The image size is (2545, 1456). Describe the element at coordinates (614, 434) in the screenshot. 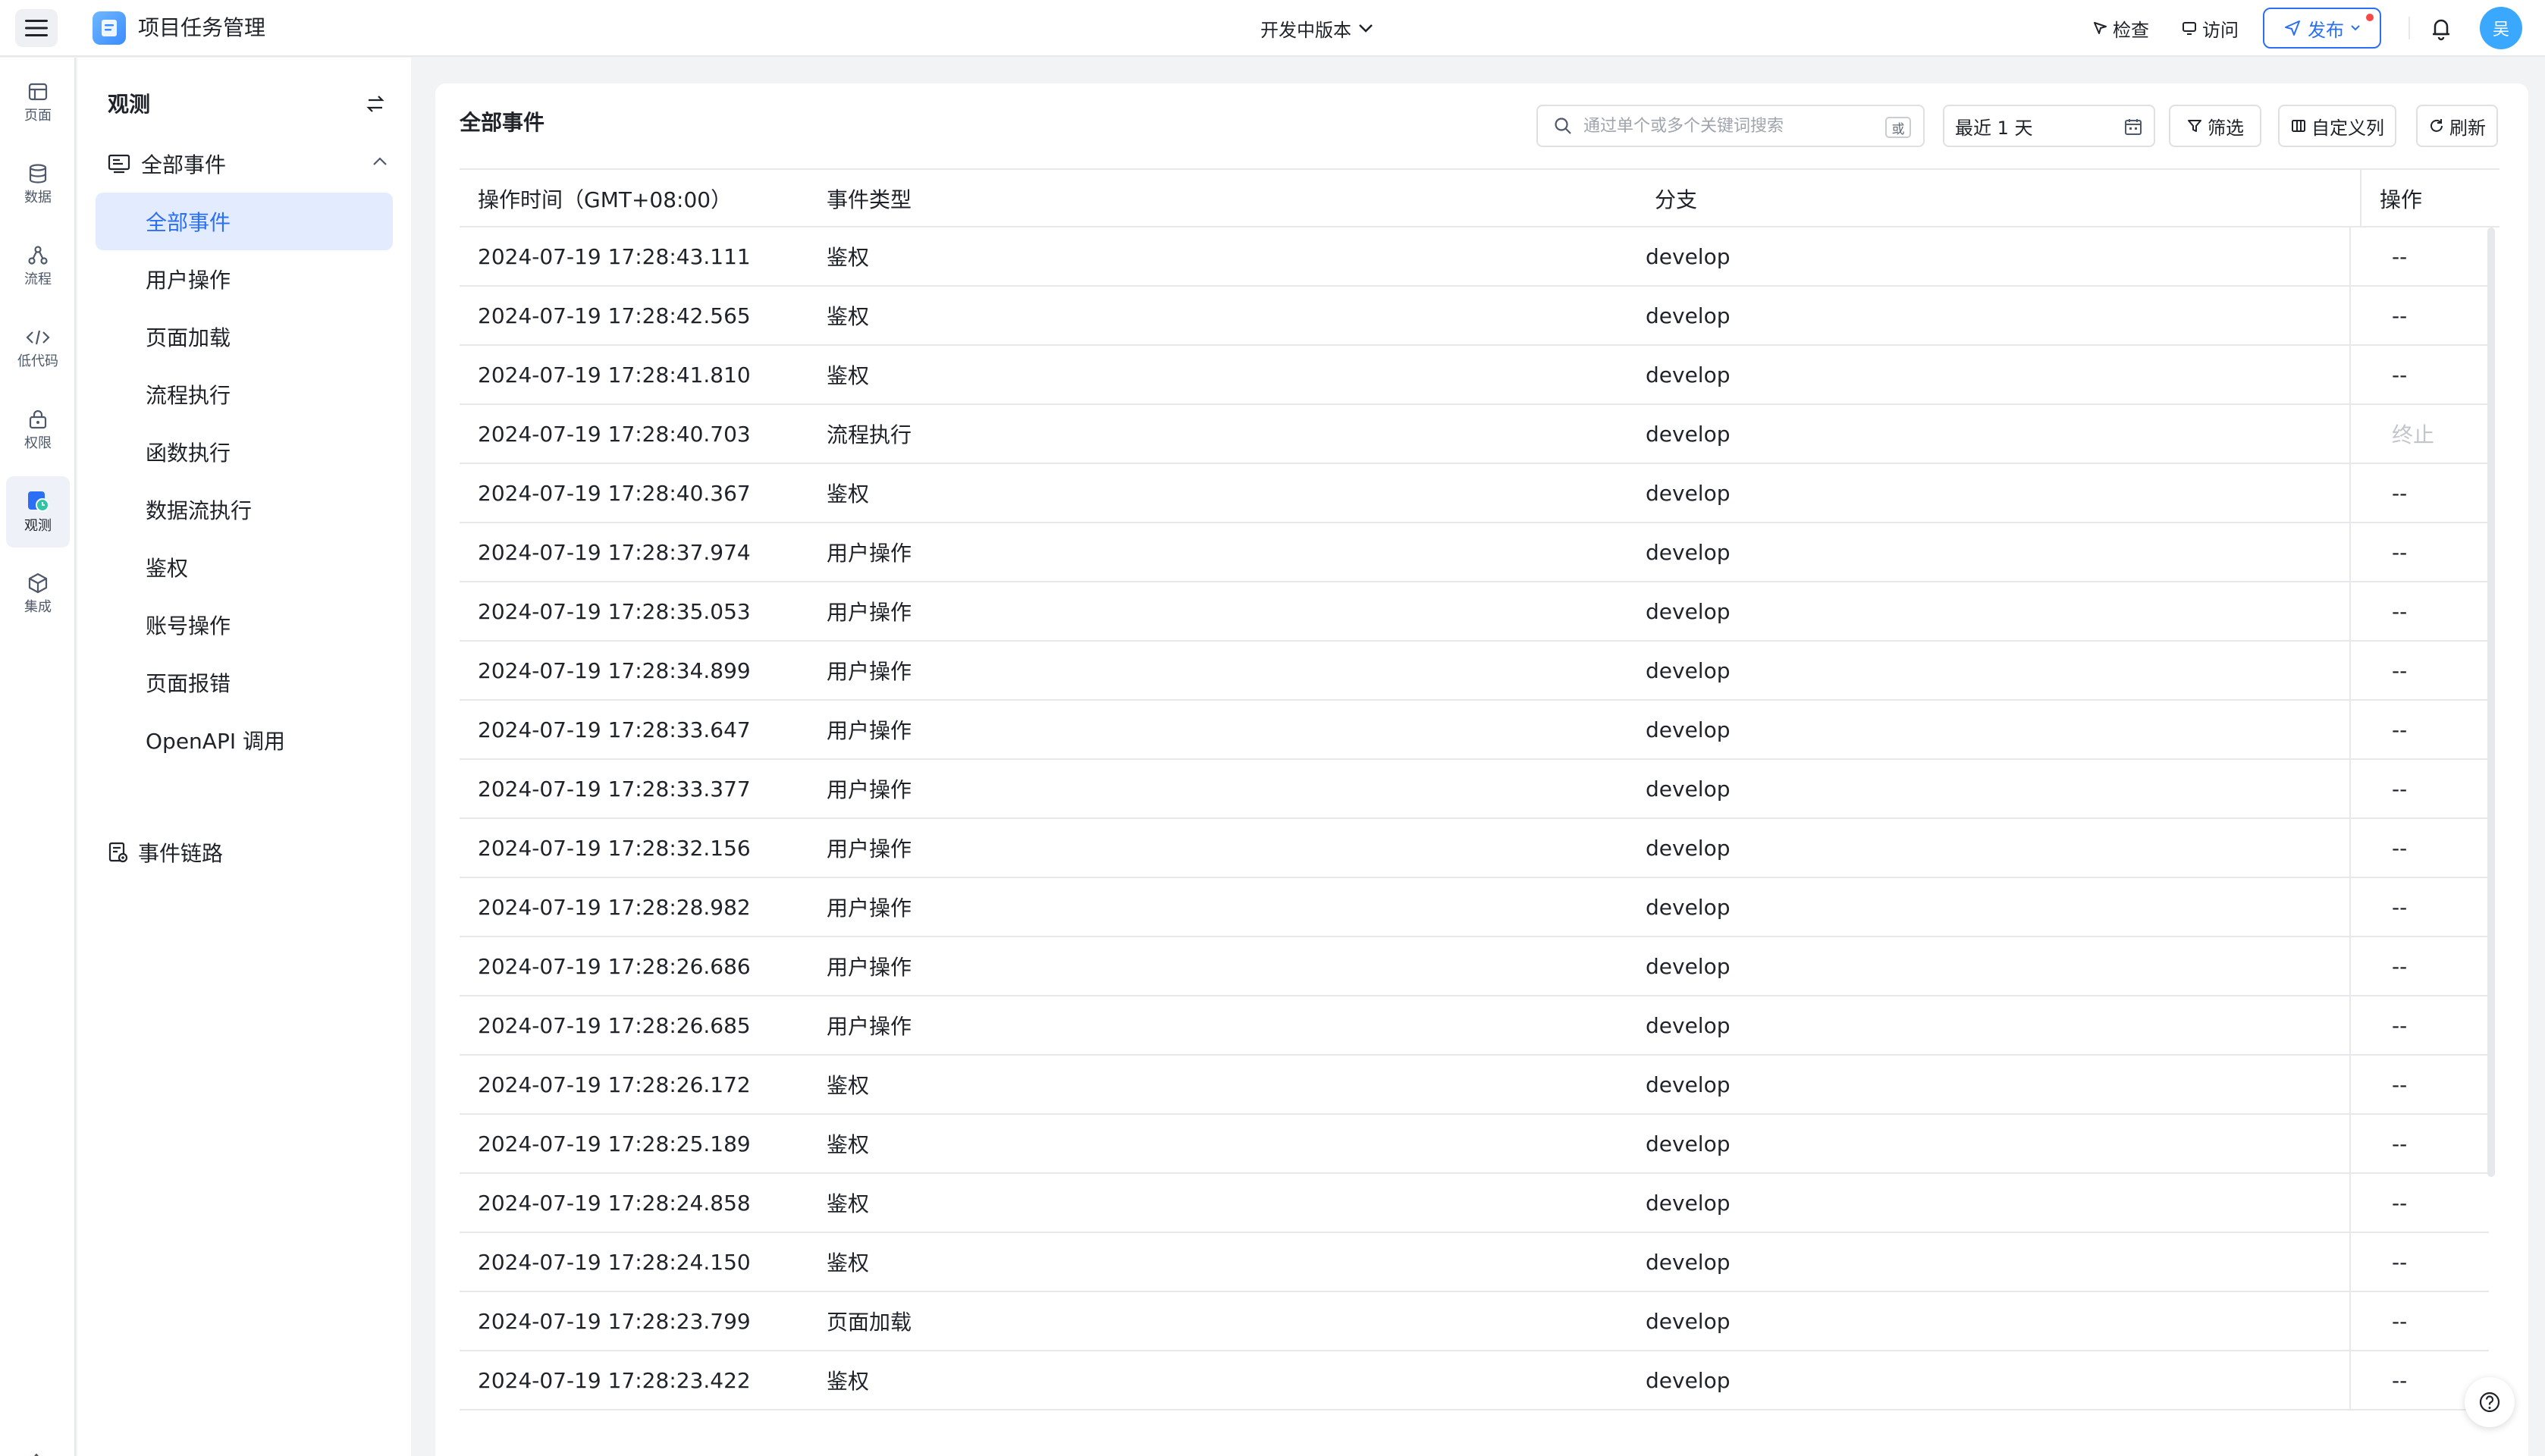

I see `cell-time: 2024-07-19 17:28:40.703` at that location.